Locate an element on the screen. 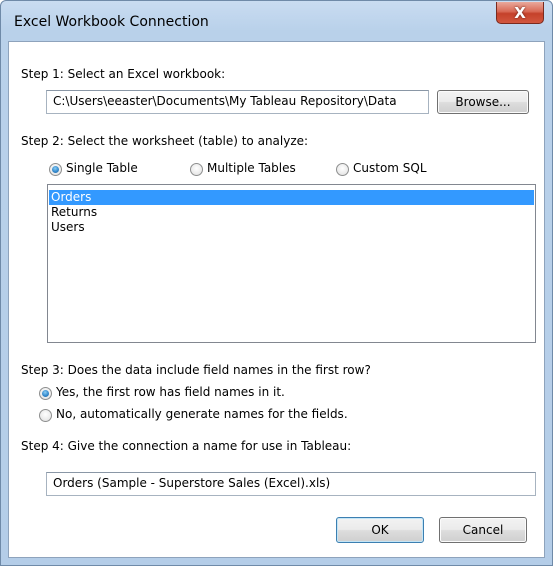 This screenshot has height=566, width=553. list-item: Orders is located at coordinates (291, 197).